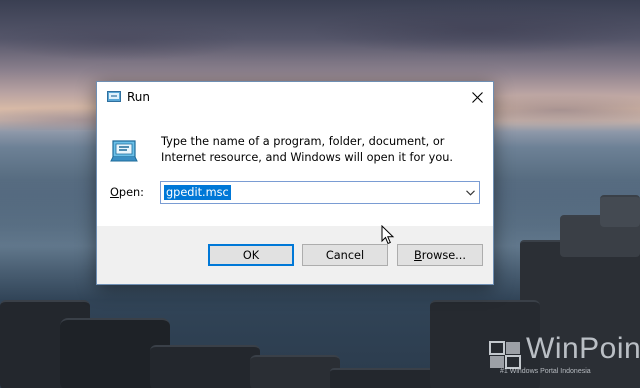 This screenshot has width=640, height=388. I want to click on dropdown-button, so click(470, 192).